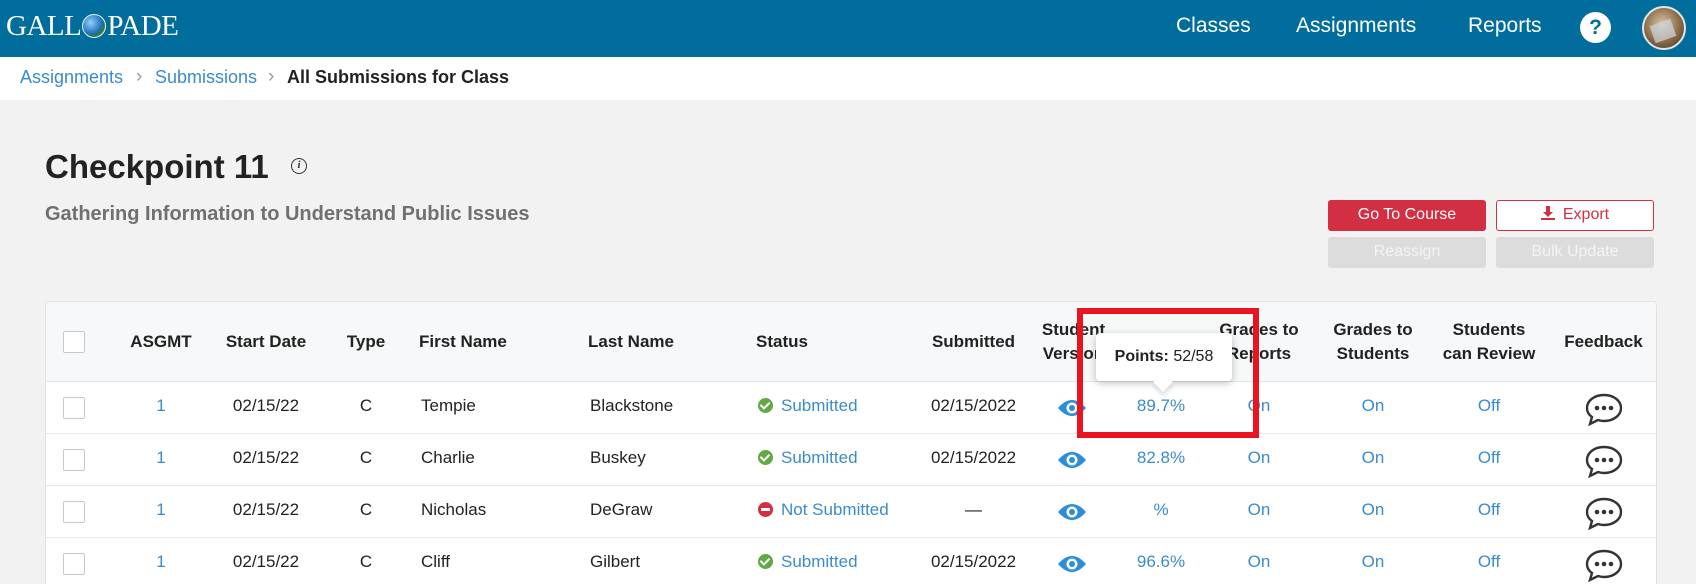 The height and width of the screenshot is (584, 1696). What do you see at coordinates (1603, 342) in the screenshot?
I see `col-feedback: Feedback` at bounding box center [1603, 342].